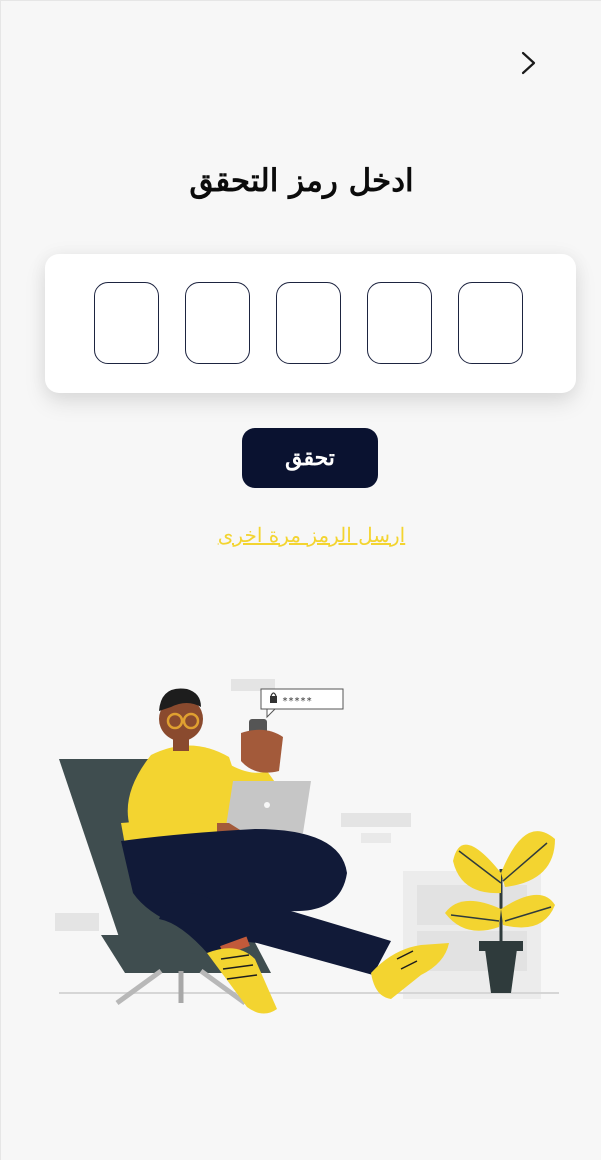  I want to click on resend-code-link: ارسل الرمز مرة اخرى, so click(301, 535).